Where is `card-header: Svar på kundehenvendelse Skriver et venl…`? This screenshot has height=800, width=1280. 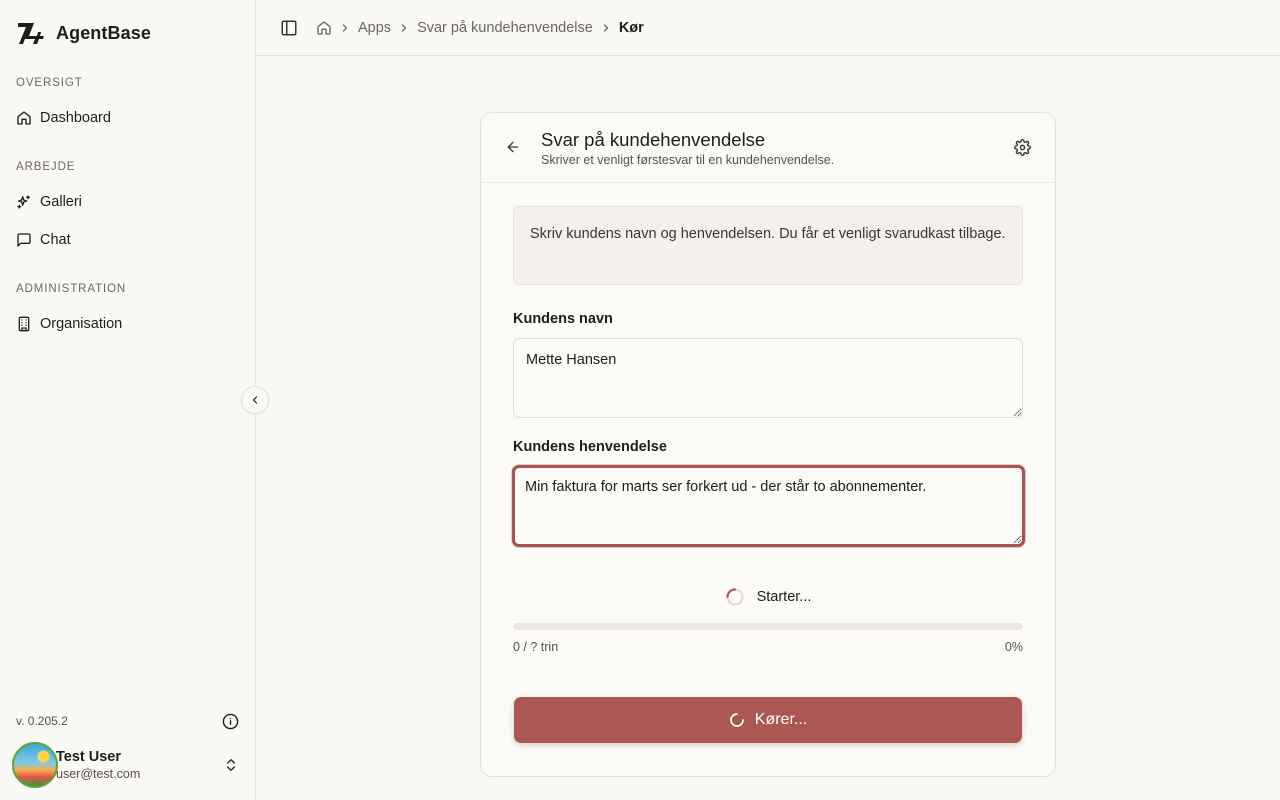
card-header: Svar på kundehenvendelse Skriver et venl… is located at coordinates (768, 148).